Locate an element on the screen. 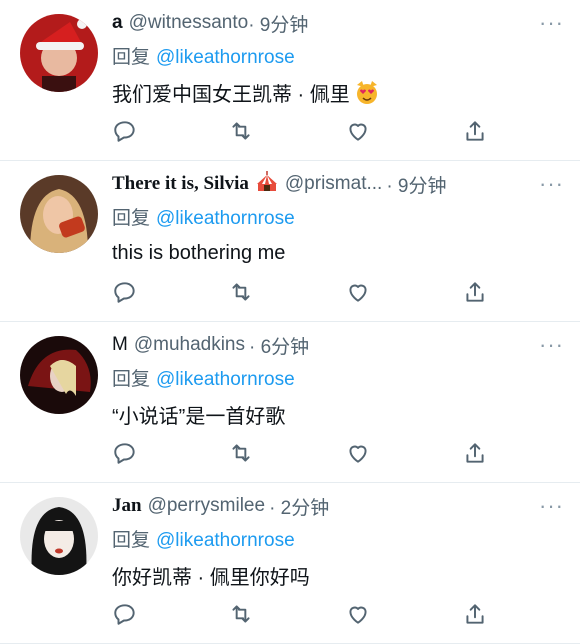 The image size is (580, 644). user-handle: @perrysmilee is located at coordinates (206, 506).